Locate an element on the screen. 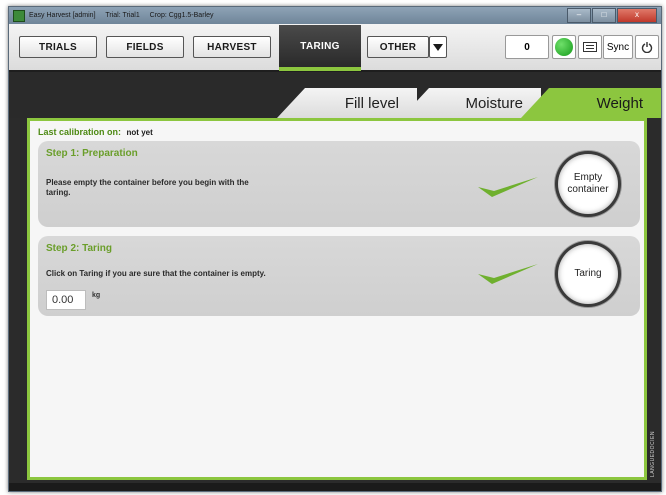  keyboard-button is located at coordinates (590, 47).